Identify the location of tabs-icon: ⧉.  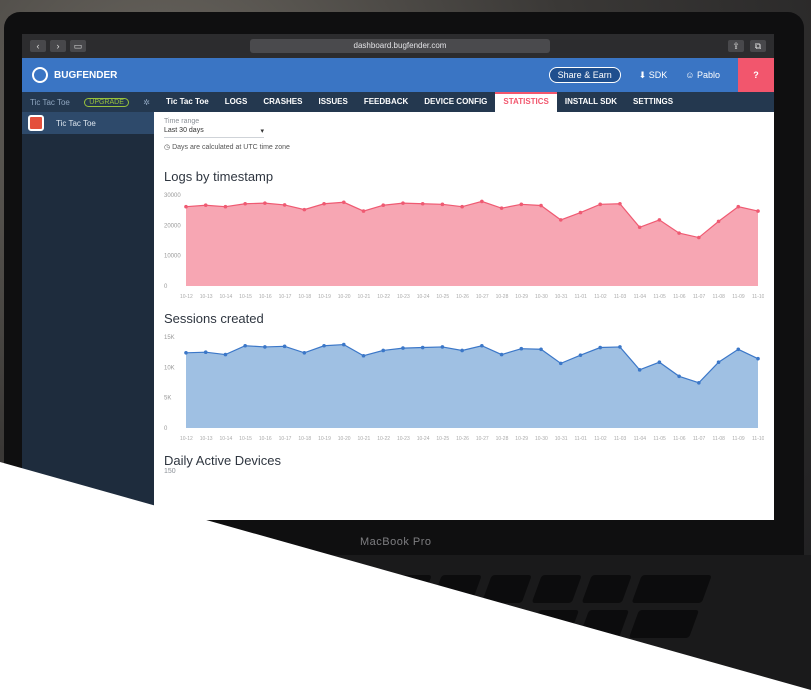
(758, 46).